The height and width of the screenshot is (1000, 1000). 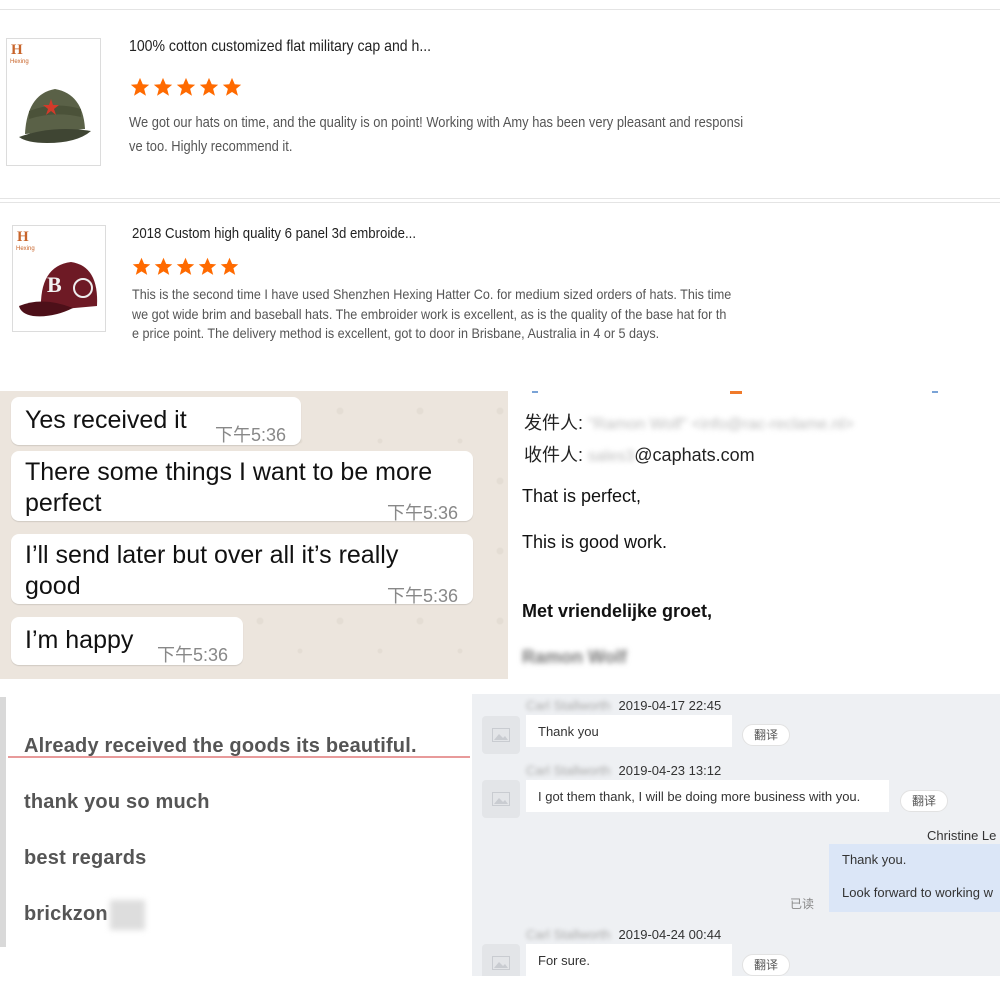 I want to click on svg-text: B, so click(x=54, y=284).